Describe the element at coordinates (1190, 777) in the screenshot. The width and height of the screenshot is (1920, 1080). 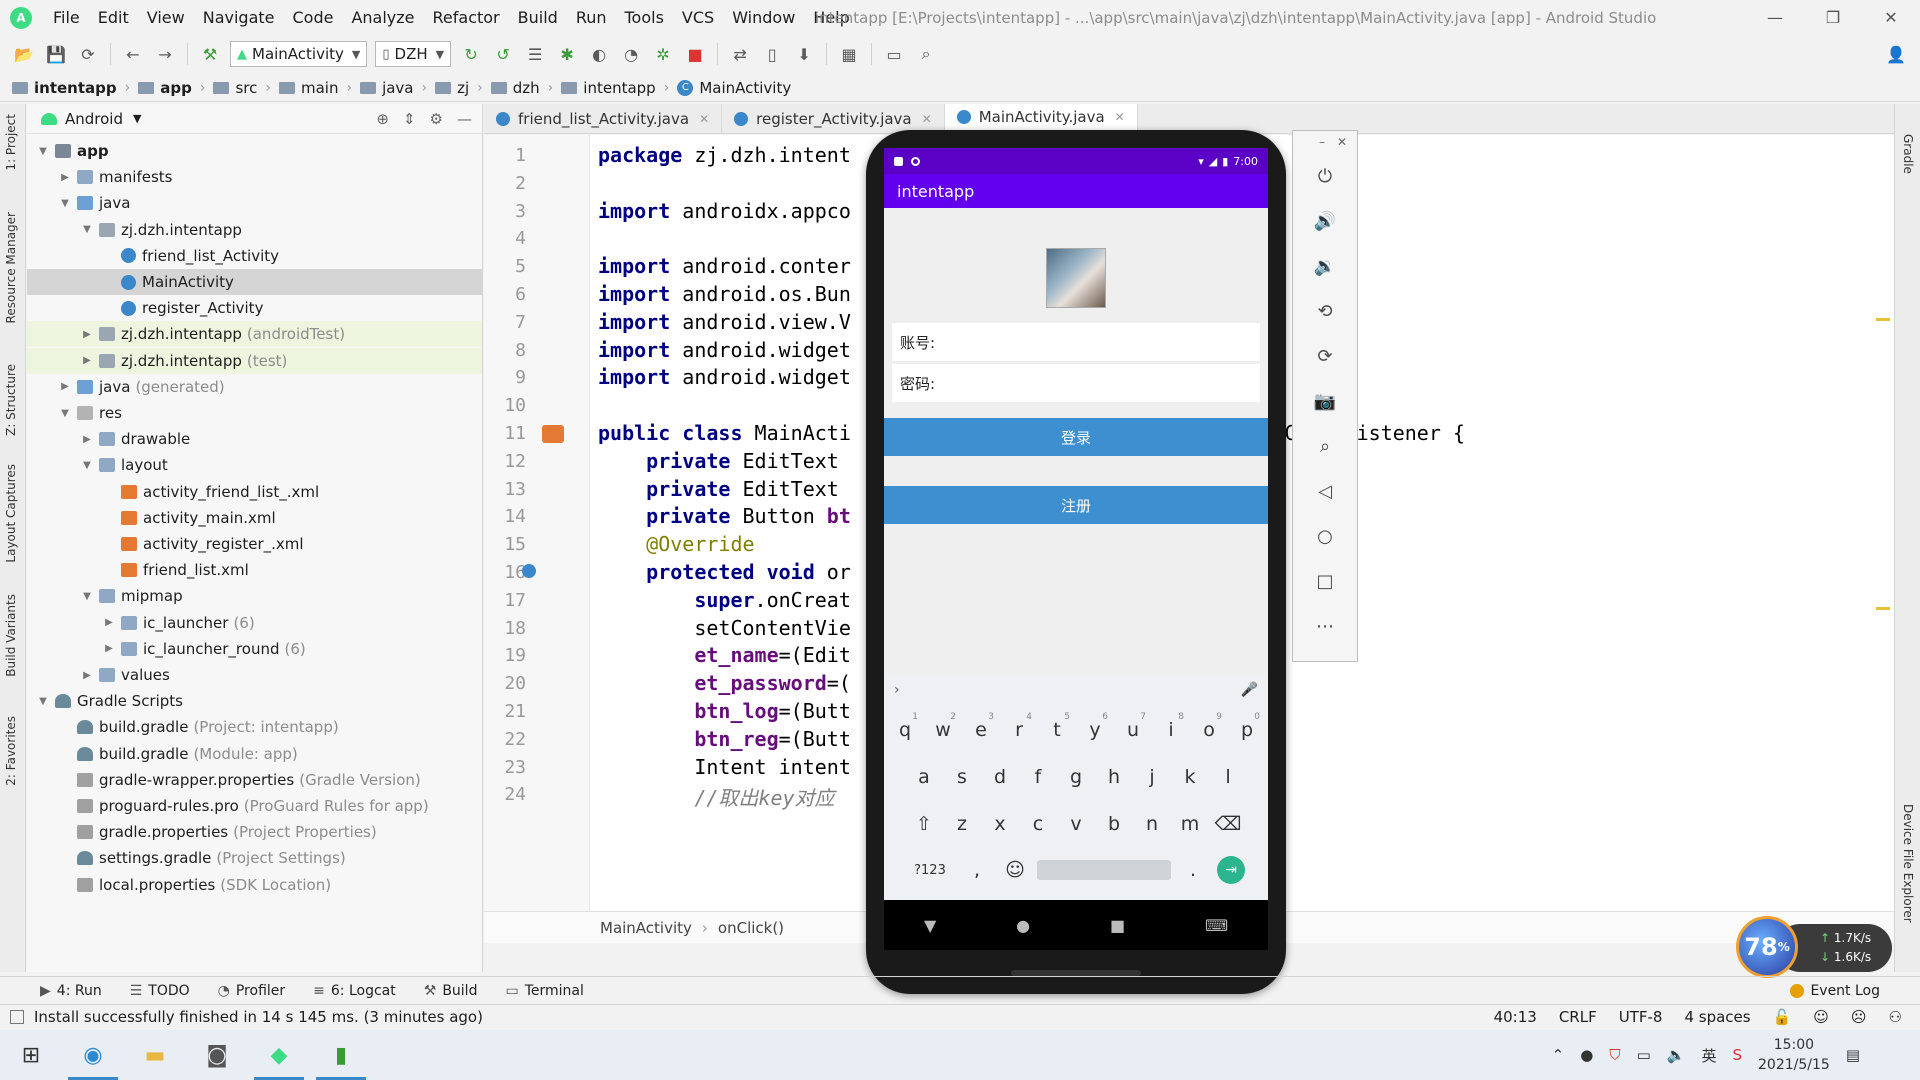
I see `key-k: k` at that location.